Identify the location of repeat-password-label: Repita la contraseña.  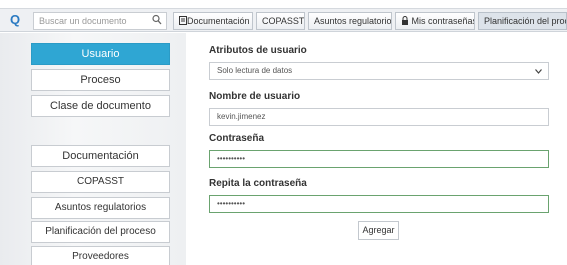
(258, 183).